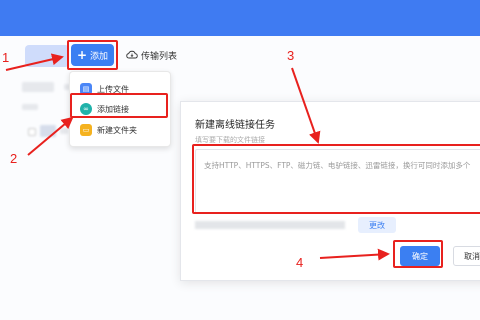 Image resolution: width=480 pixels, height=320 pixels. What do you see at coordinates (113, 109) in the screenshot?
I see `menu-item-label: 添加链接` at bounding box center [113, 109].